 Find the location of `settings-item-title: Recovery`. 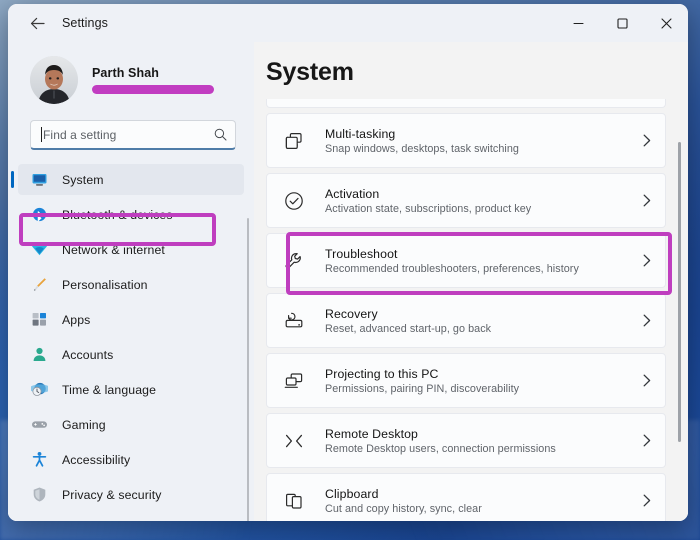

settings-item-title: Recovery is located at coordinates (351, 313).